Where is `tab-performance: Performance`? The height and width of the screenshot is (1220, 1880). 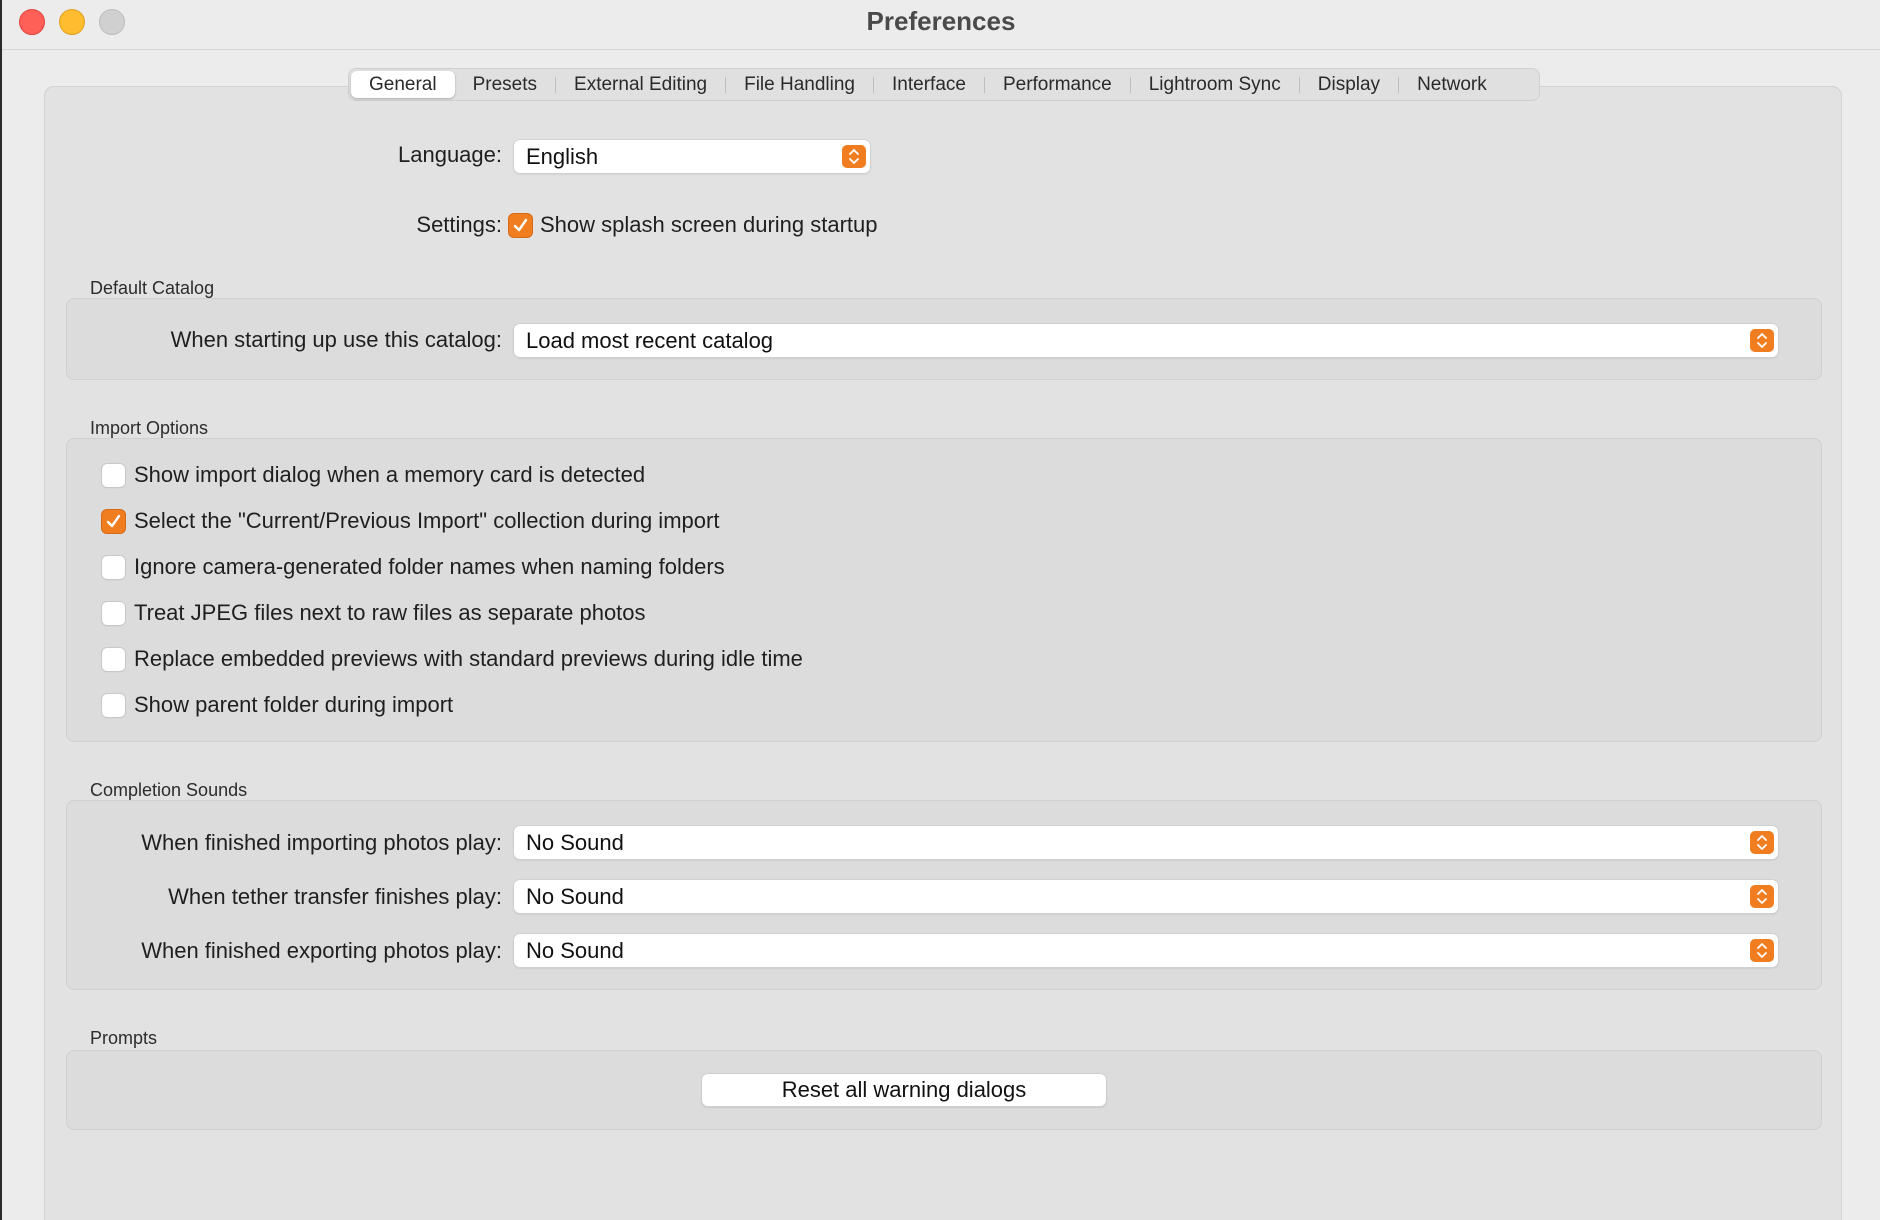 tab-performance: Performance is located at coordinates (1057, 84).